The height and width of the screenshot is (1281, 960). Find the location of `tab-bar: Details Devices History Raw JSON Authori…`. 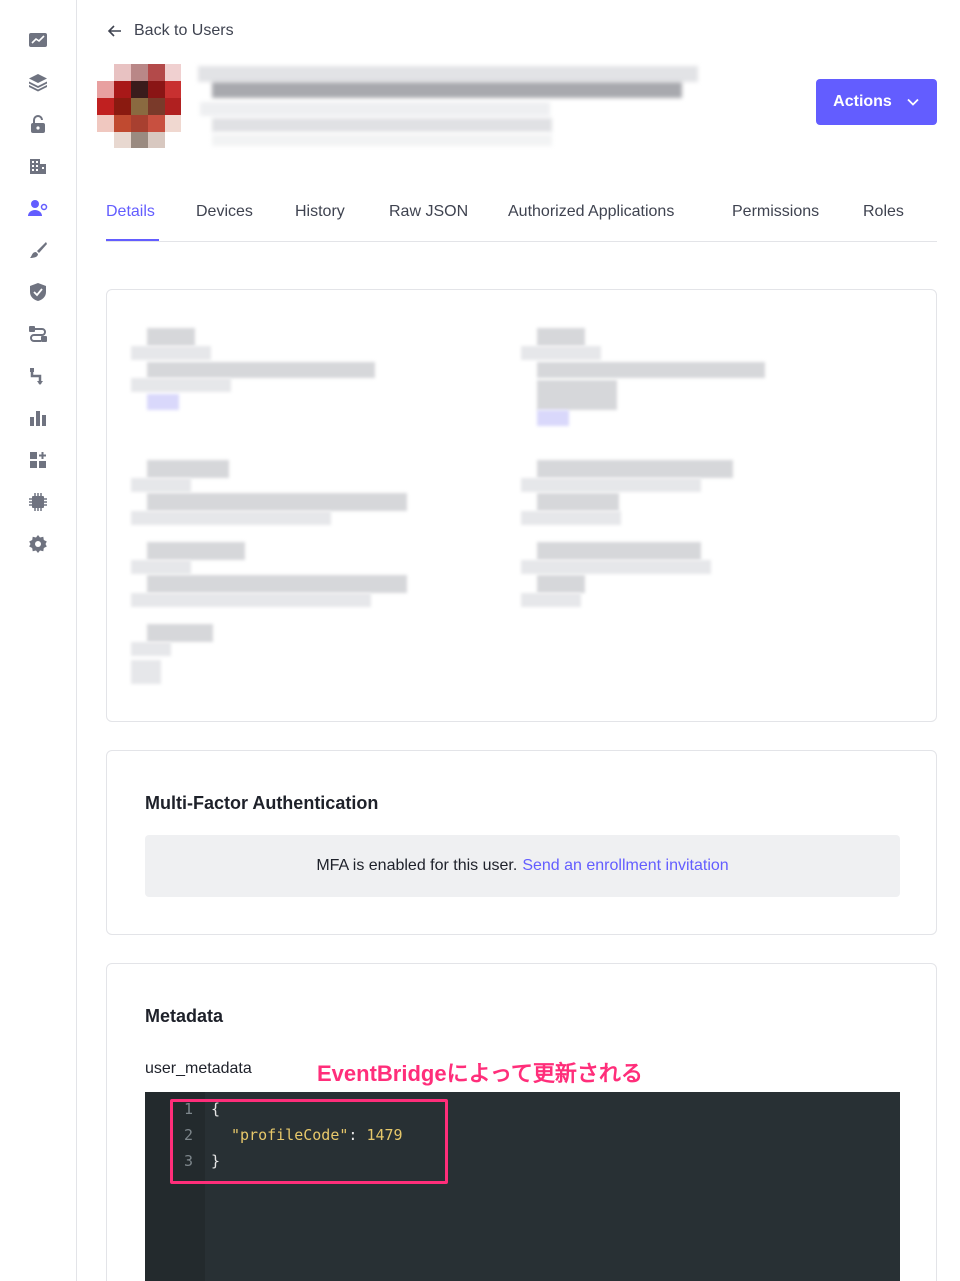

tab-bar: Details Devices History Raw JSON Authori… is located at coordinates (521, 219).